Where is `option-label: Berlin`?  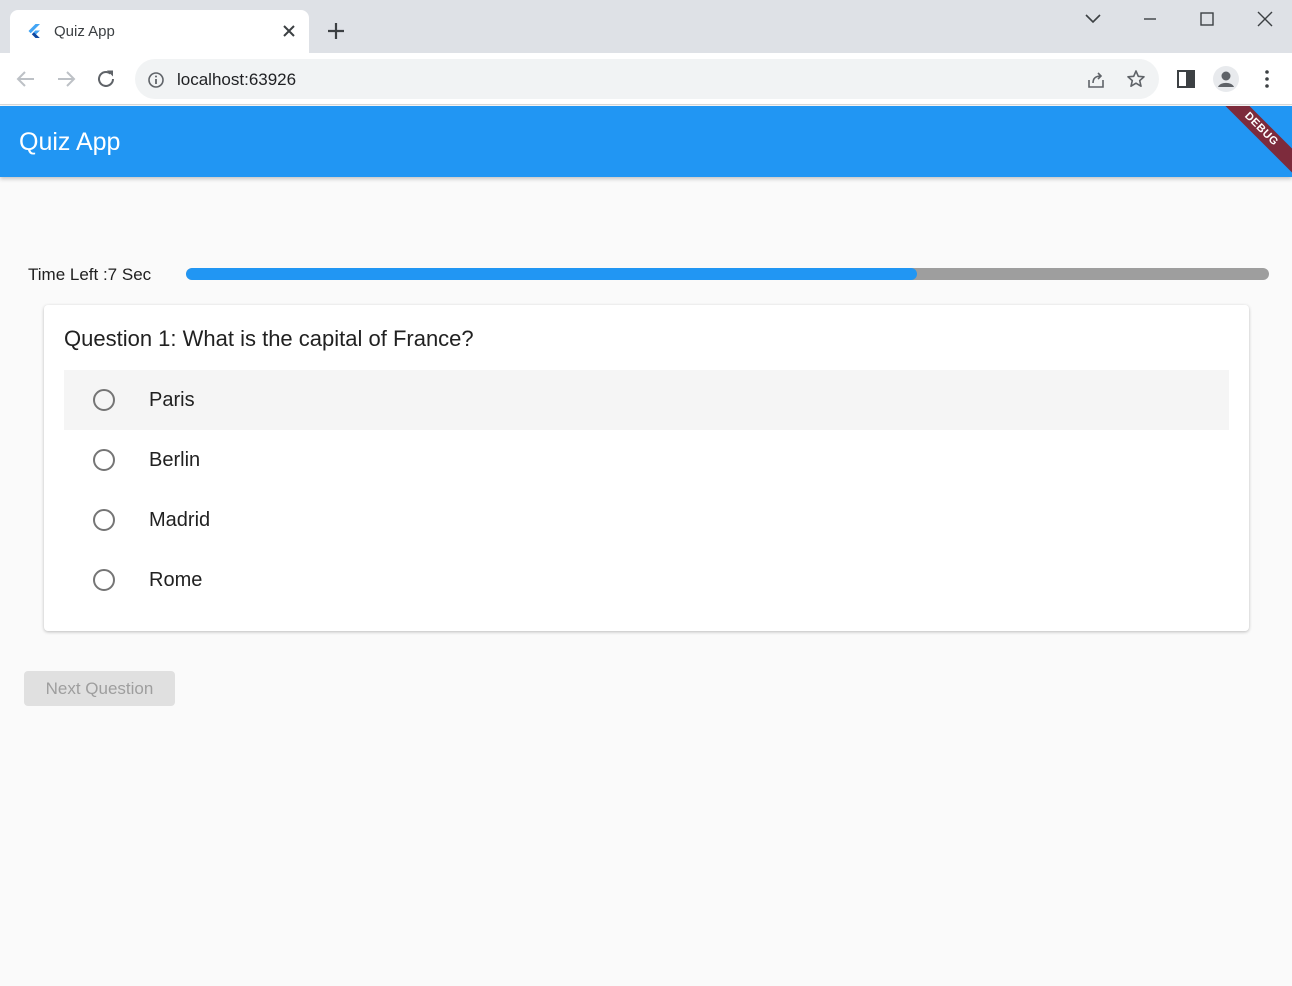
option-label: Berlin is located at coordinates (175, 460).